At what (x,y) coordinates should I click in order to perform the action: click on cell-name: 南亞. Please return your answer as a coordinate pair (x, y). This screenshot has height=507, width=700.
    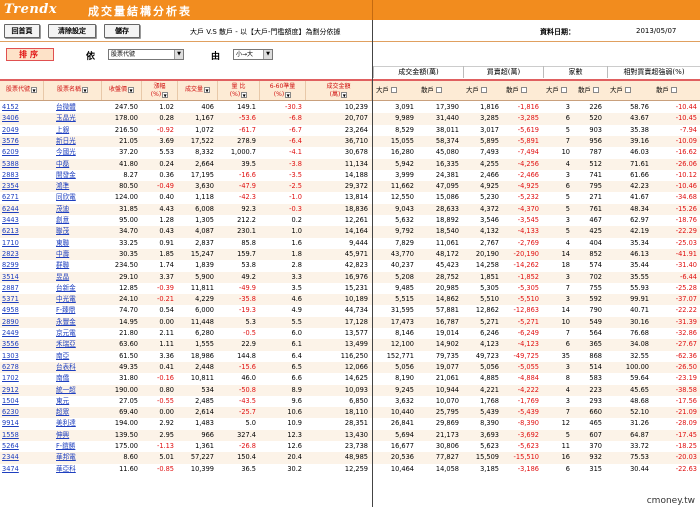
    Looking at the image, I should click on (79, 356).